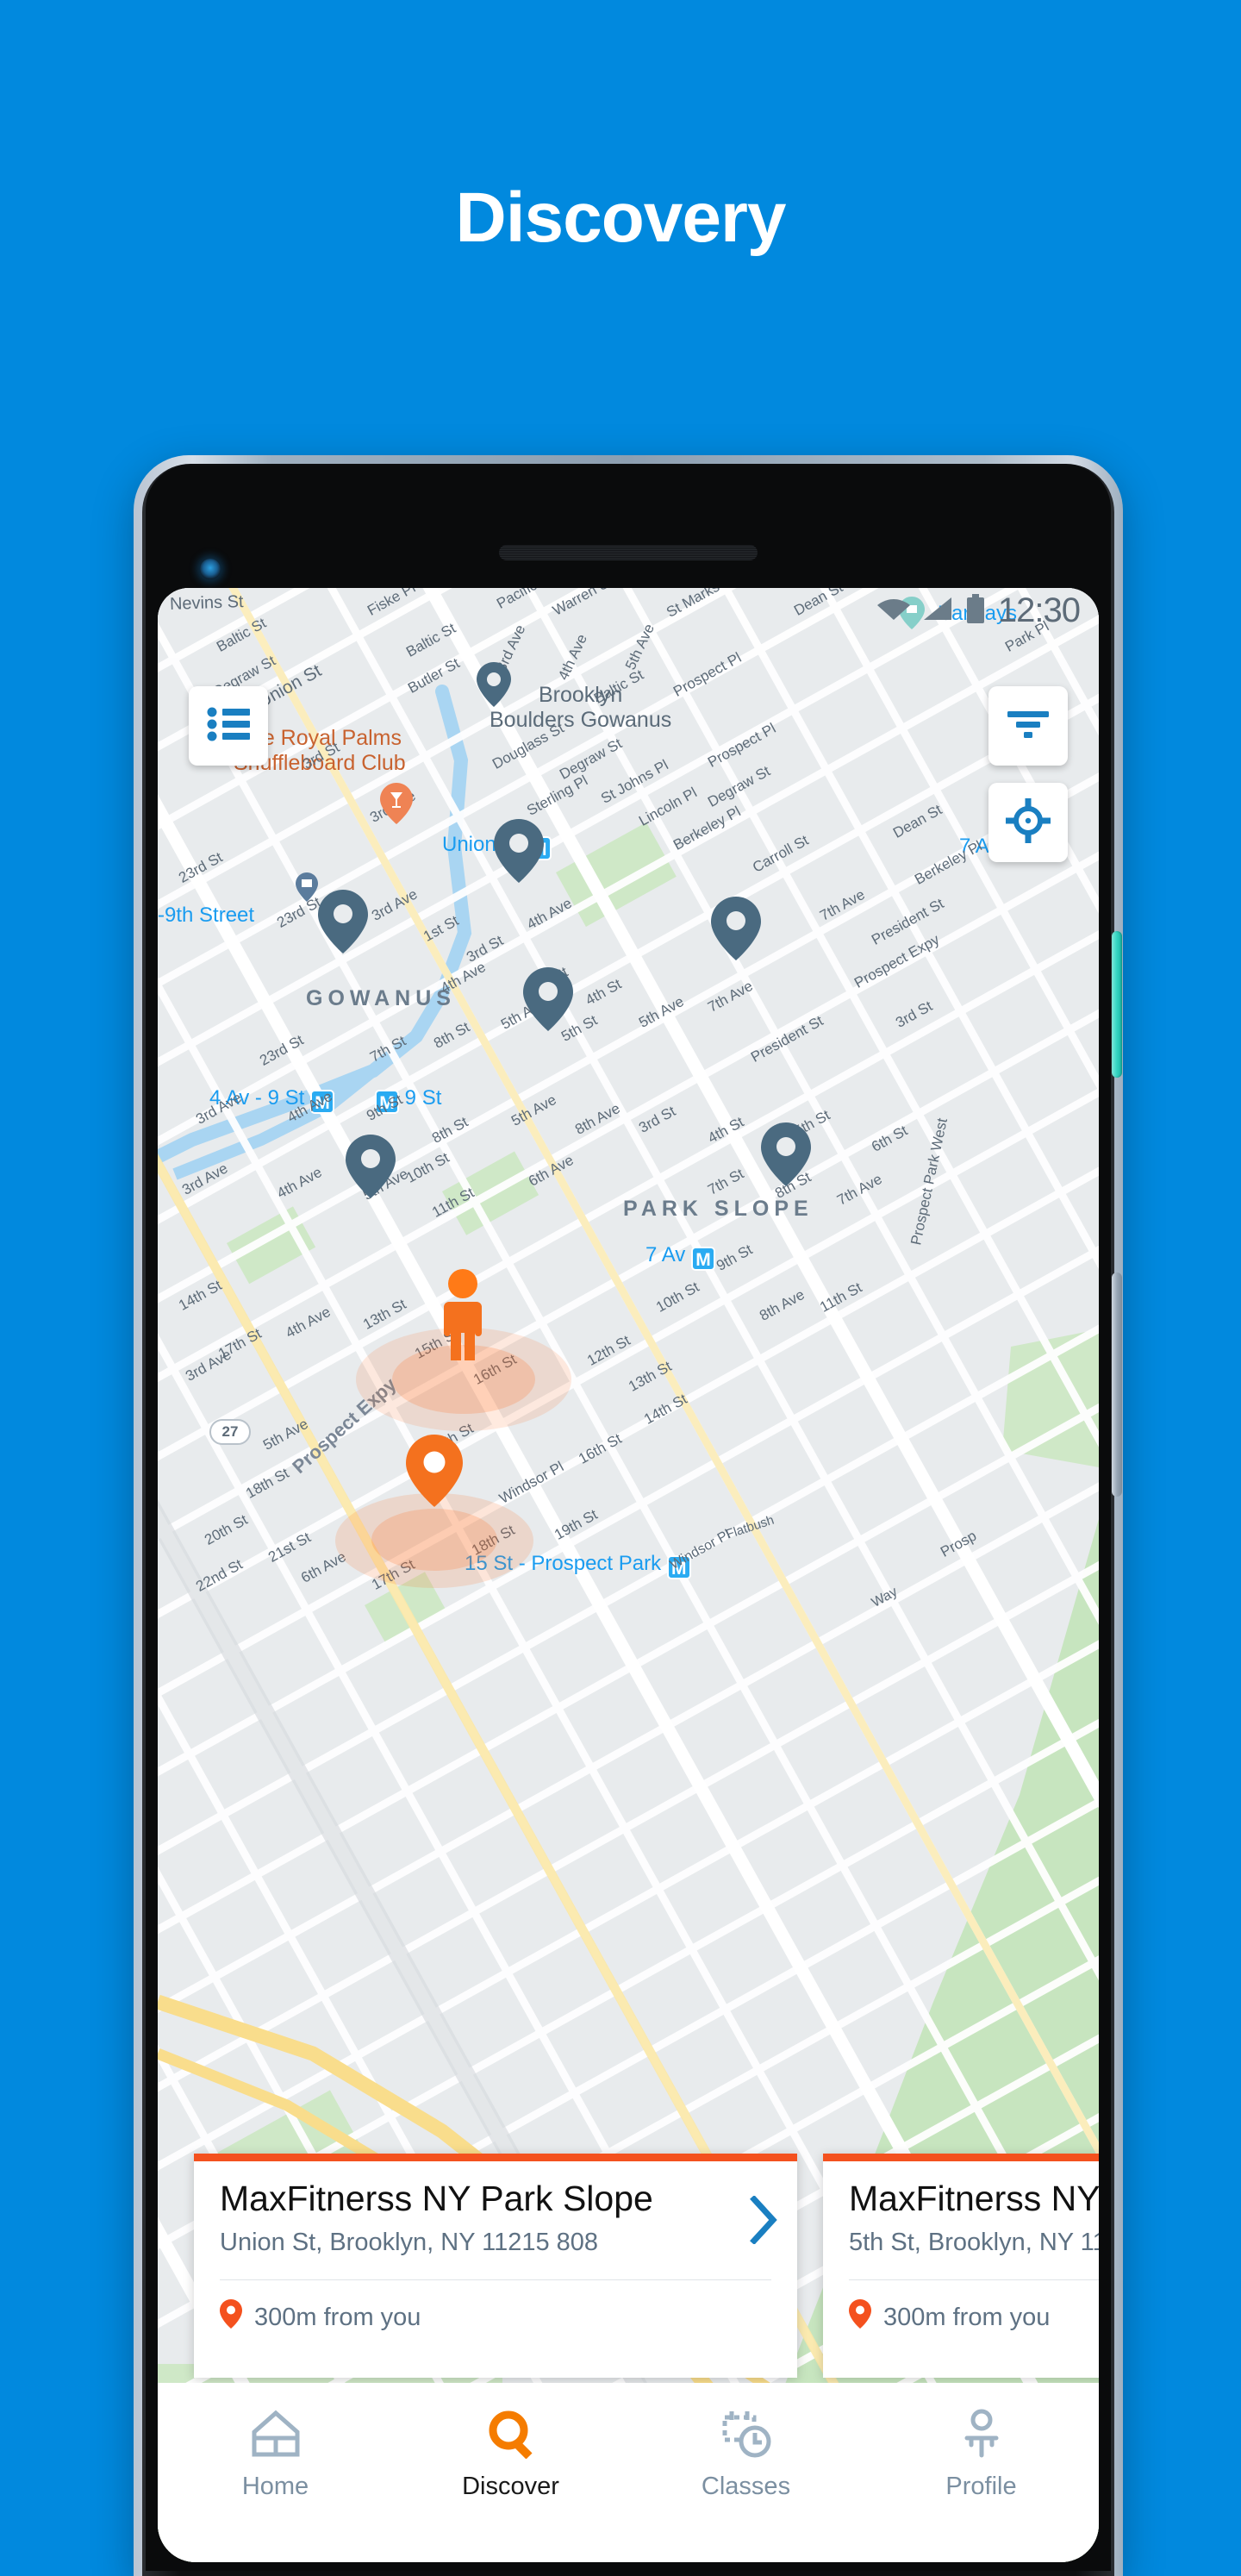 The width and height of the screenshot is (1241, 2576). What do you see at coordinates (893, 611) in the screenshot?
I see `wifi-icon` at bounding box center [893, 611].